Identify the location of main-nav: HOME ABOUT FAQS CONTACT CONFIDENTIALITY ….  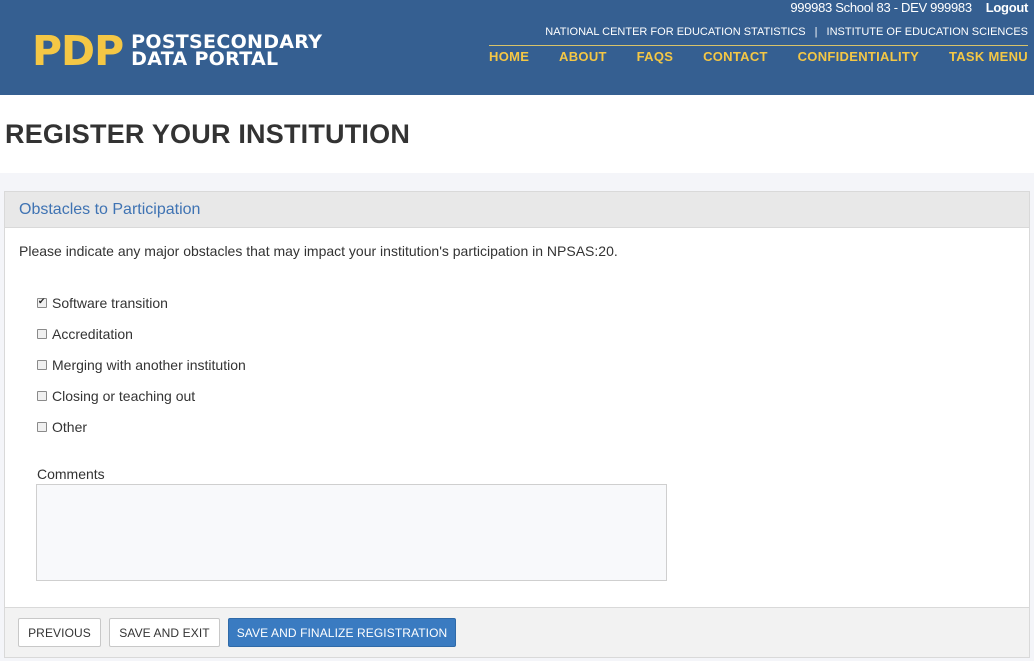
(758, 56).